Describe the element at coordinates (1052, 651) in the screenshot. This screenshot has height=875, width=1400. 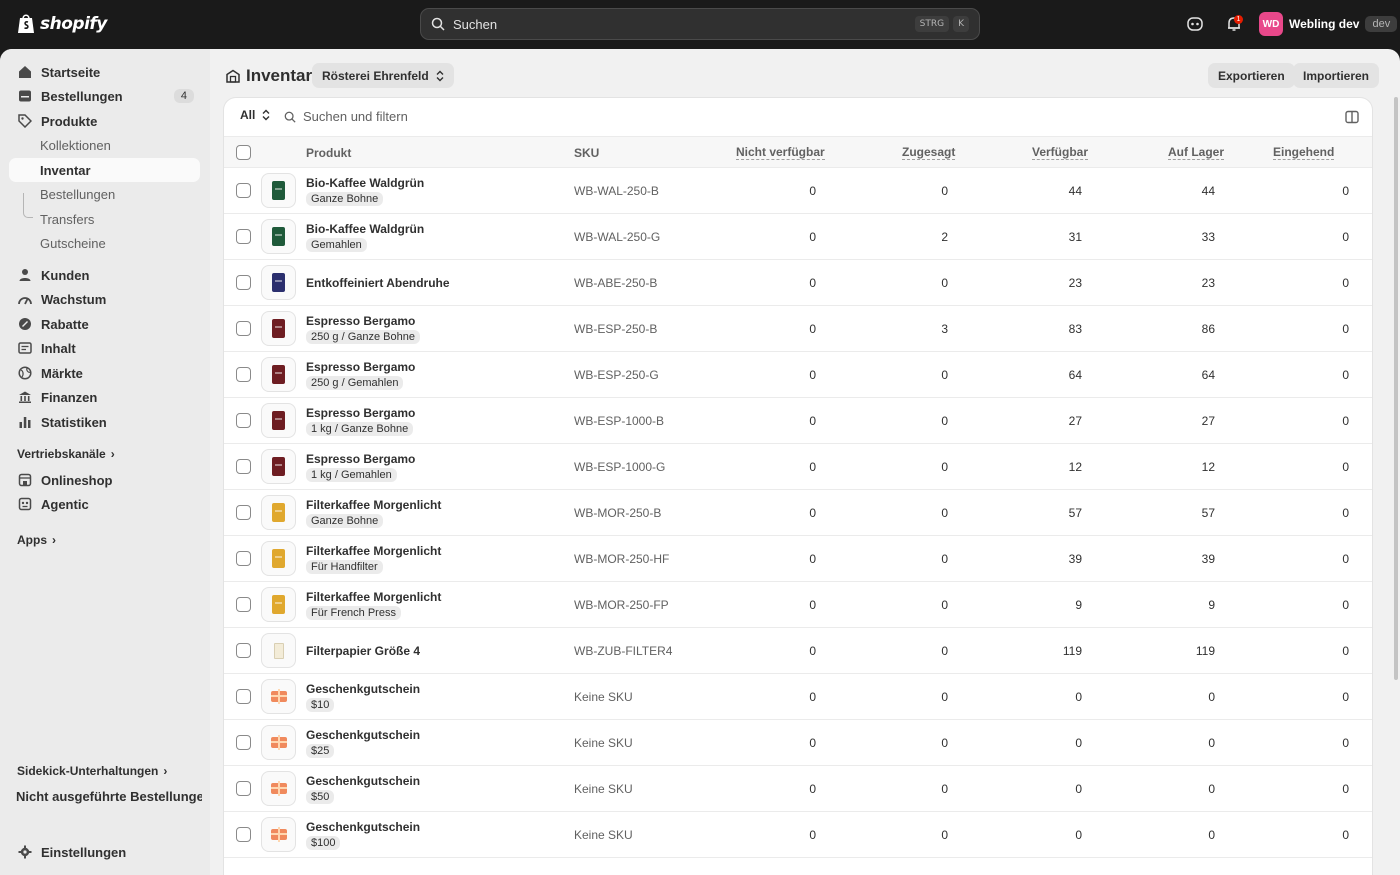
I see `available-cell: 119` at that location.